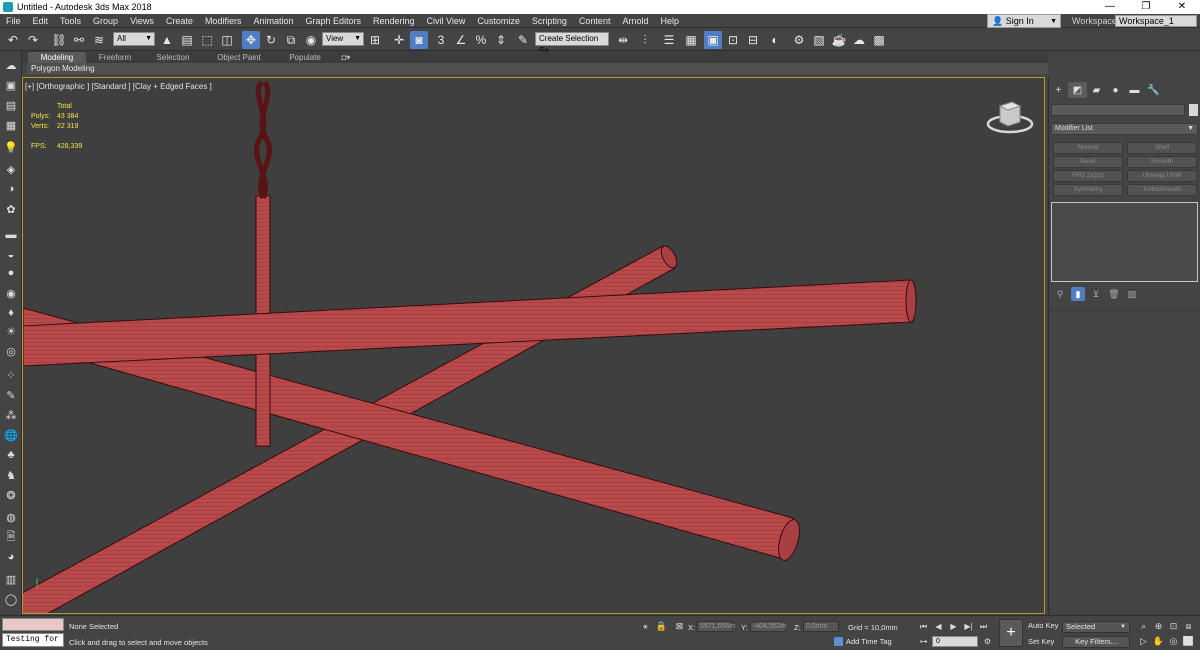 The image size is (1200, 650). Describe the element at coordinates (271, 40) in the screenshot. I see `select-and-rotate-icon: ↻` at that location.